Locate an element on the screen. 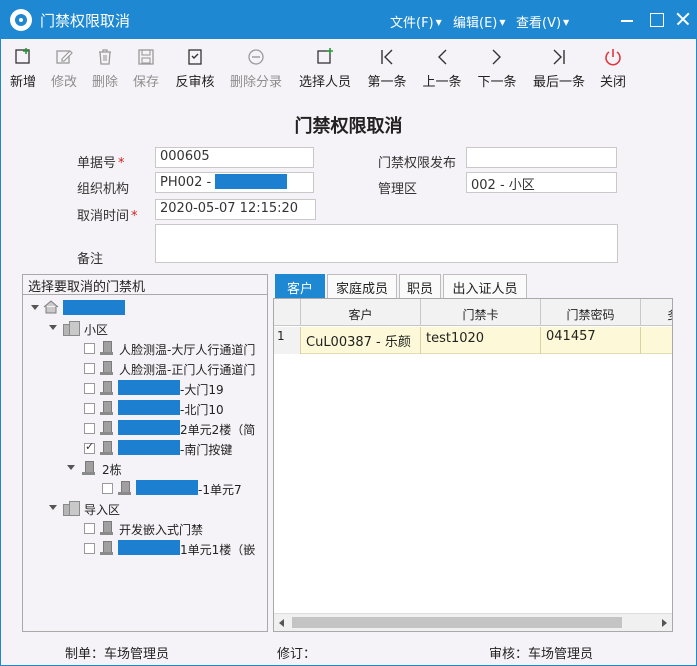  menu-view: 查看(V) ▼ is located at coordinates (542, 21).